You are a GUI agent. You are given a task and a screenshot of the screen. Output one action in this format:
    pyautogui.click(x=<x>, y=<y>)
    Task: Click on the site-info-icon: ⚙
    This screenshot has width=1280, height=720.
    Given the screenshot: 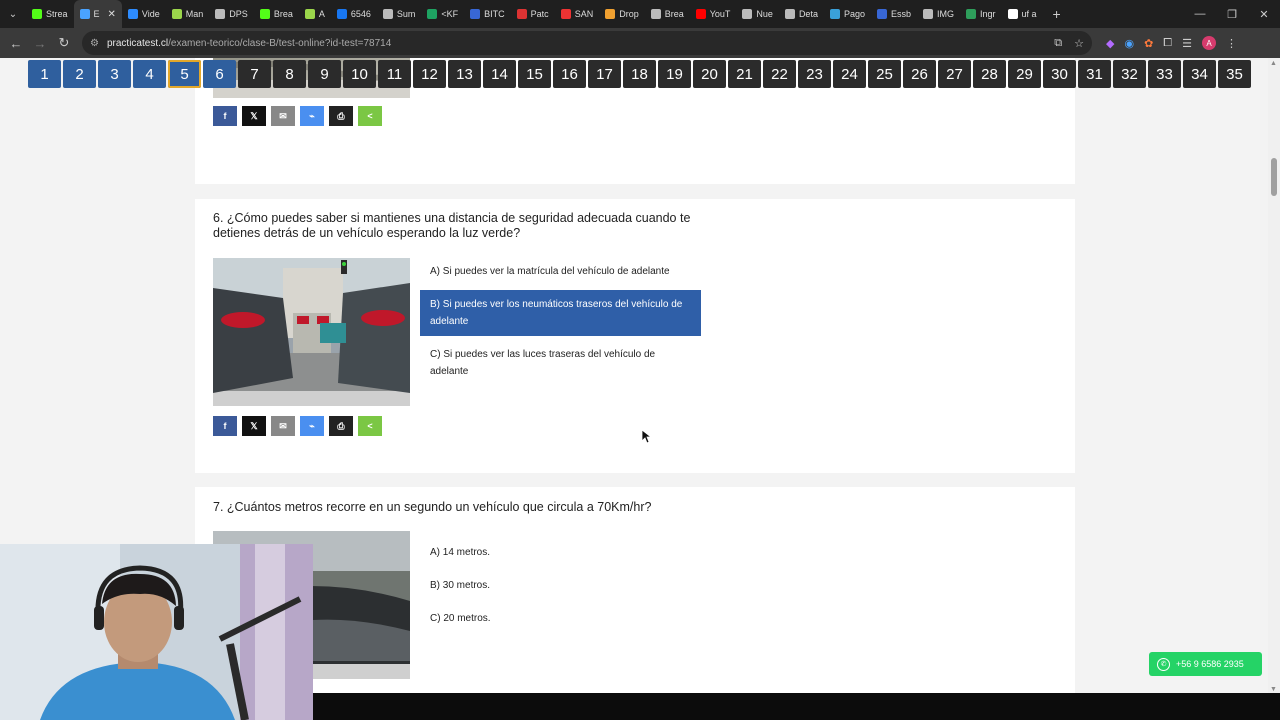 What is the action you would take?
    pyautogui.click(x=94, y=43)
    